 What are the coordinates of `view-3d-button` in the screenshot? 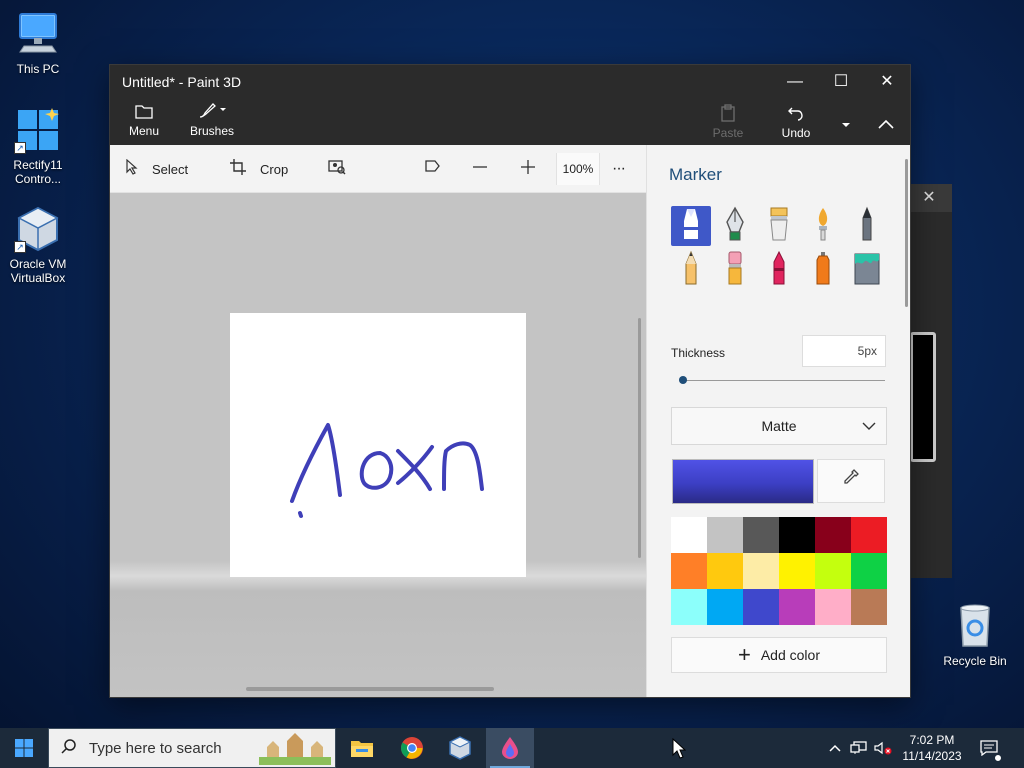 It's located at (439, 169).